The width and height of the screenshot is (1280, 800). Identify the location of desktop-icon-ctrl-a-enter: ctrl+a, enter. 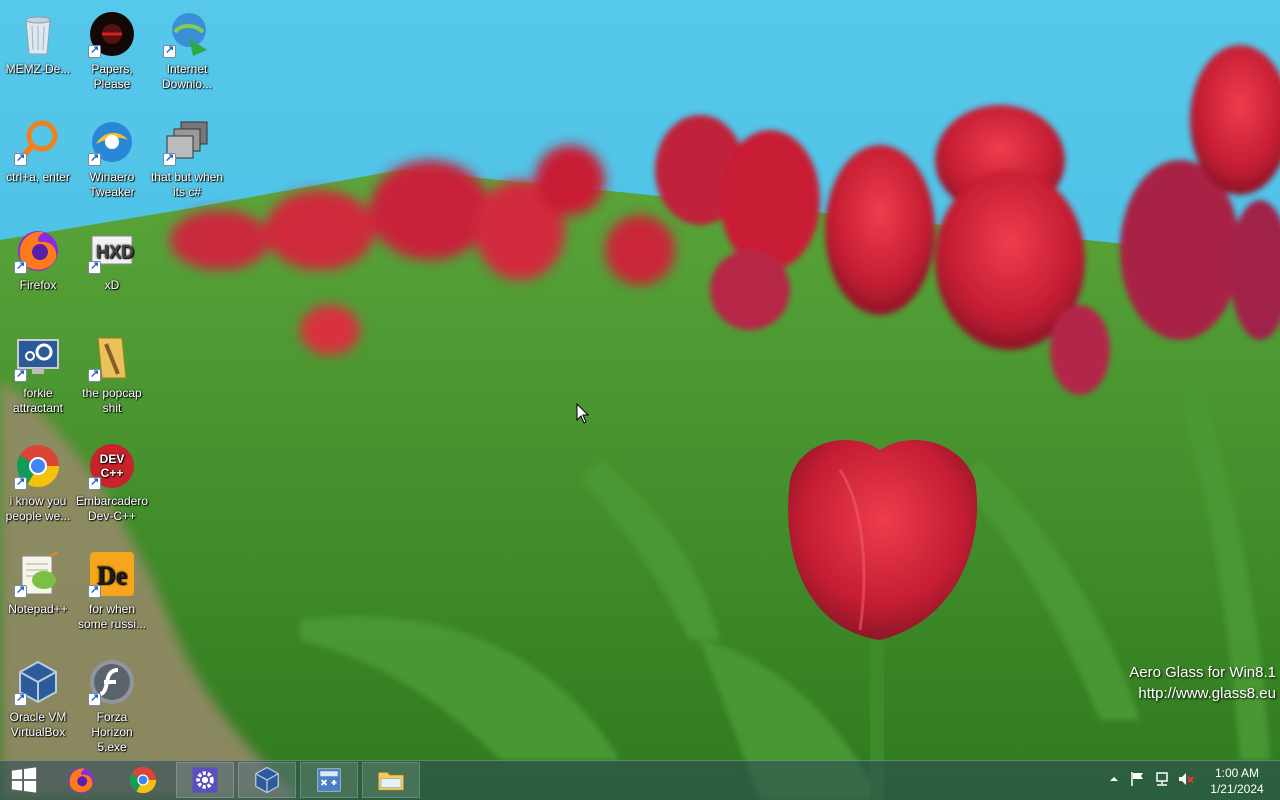
(38, 162).